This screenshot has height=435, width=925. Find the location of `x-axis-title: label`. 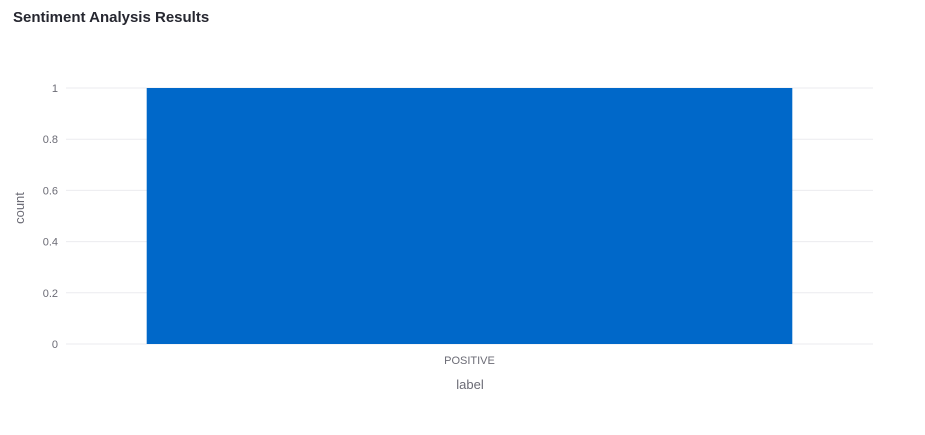

x-axis-title: label is located at coordinates (470, 384).